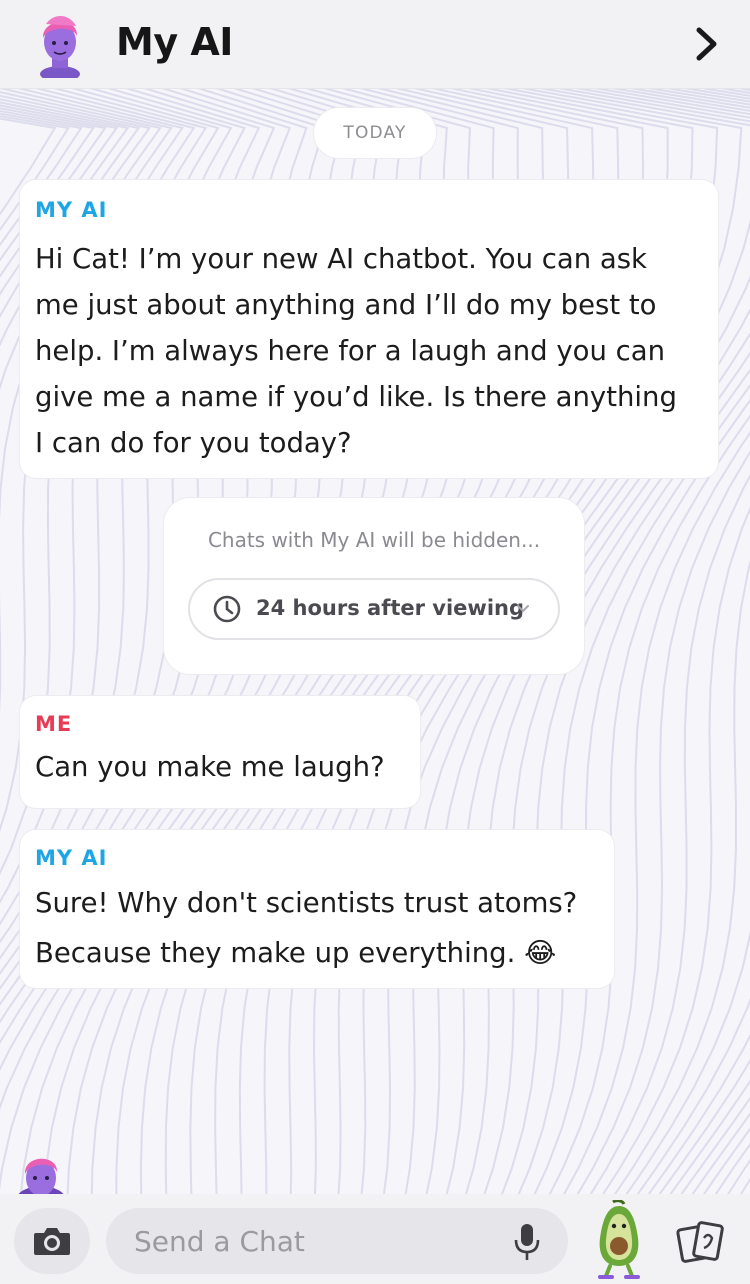 This screenshot has height=1284, width=750. I want to click on camera-button, so click(52, 1241).